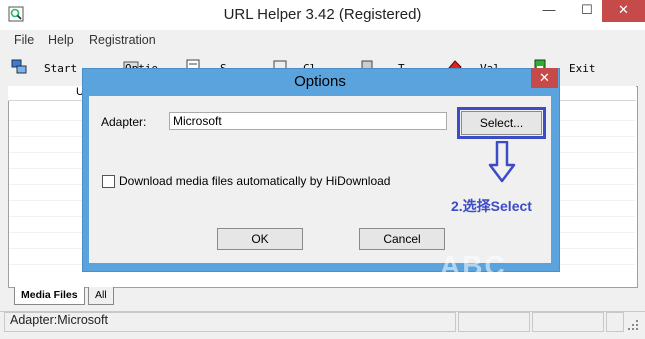  I want to click on menu-registration: Registration, so click(122, 40).